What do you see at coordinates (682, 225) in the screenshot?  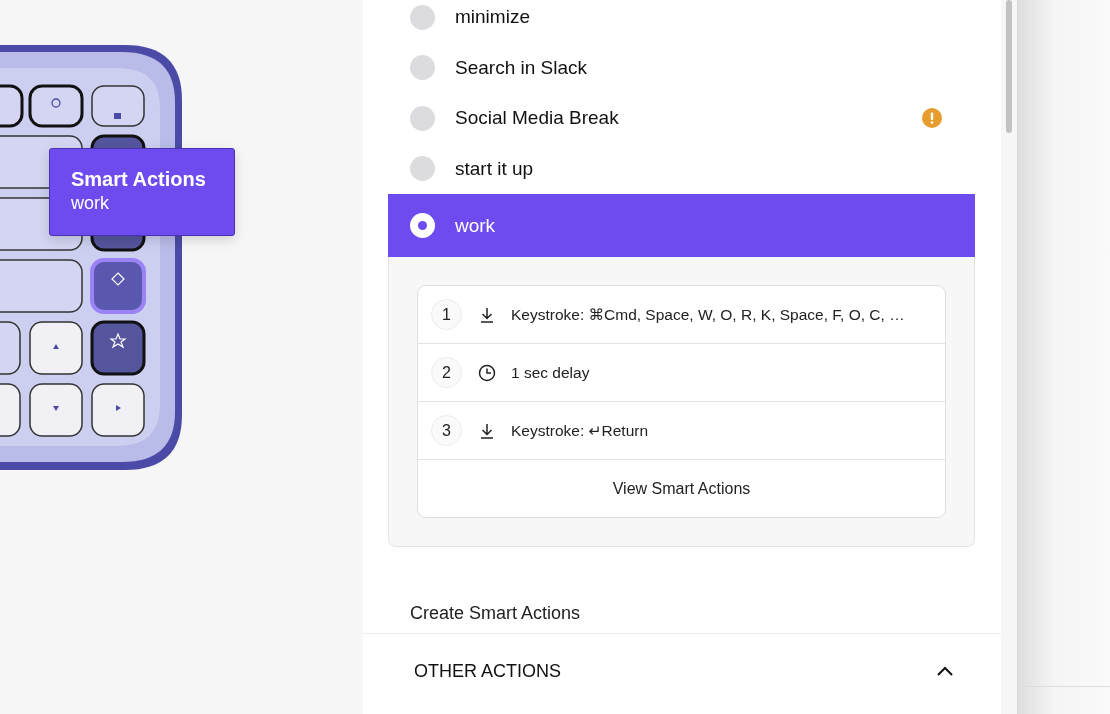 I see `selected-action-row: work` at bounding box center [682, 225].